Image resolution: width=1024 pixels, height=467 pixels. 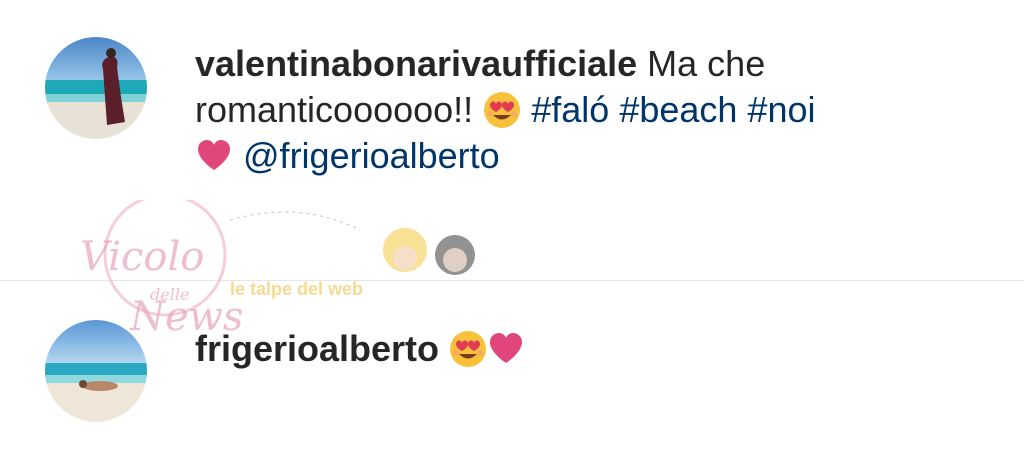 I want to click on comment-username: frigerioalberto, so click(x=317, y=348).